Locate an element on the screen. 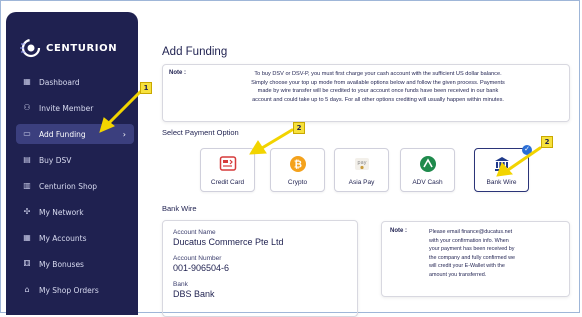 This screenshot has height=317, width=582. annotation-badge-3: 2 is located at coordinates (547, 142).